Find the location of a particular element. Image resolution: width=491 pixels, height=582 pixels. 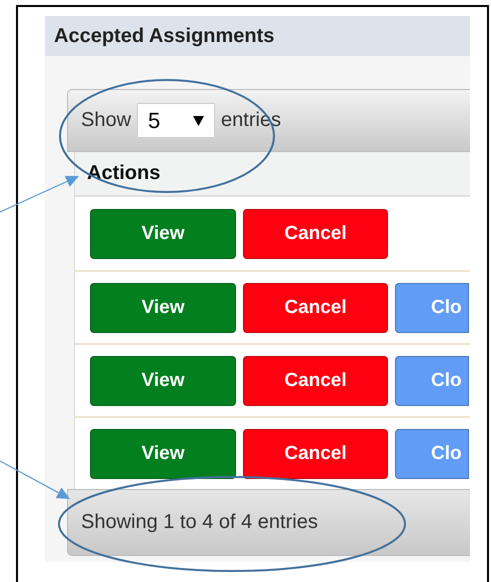

panel-title: Accepted Assignments is located at coordinates (164, 36).